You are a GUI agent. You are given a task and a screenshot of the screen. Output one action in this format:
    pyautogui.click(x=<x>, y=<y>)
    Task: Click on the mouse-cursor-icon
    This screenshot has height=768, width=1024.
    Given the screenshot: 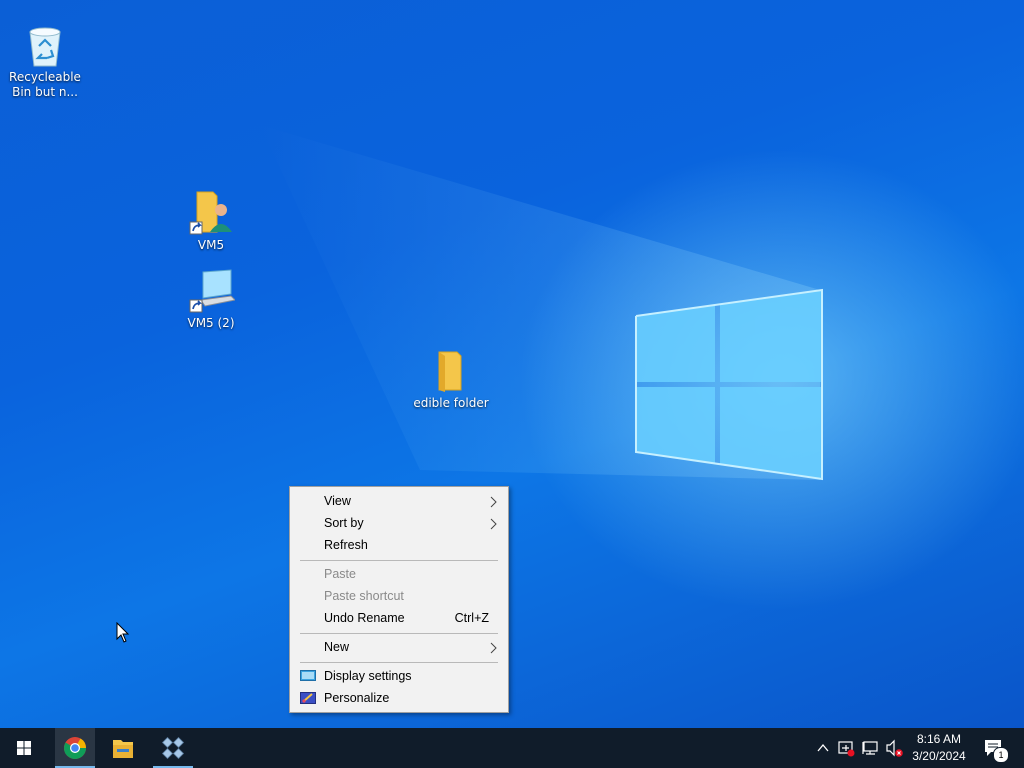 What is the action you would take?
    pyautogui.click(x=123, y=632)
    